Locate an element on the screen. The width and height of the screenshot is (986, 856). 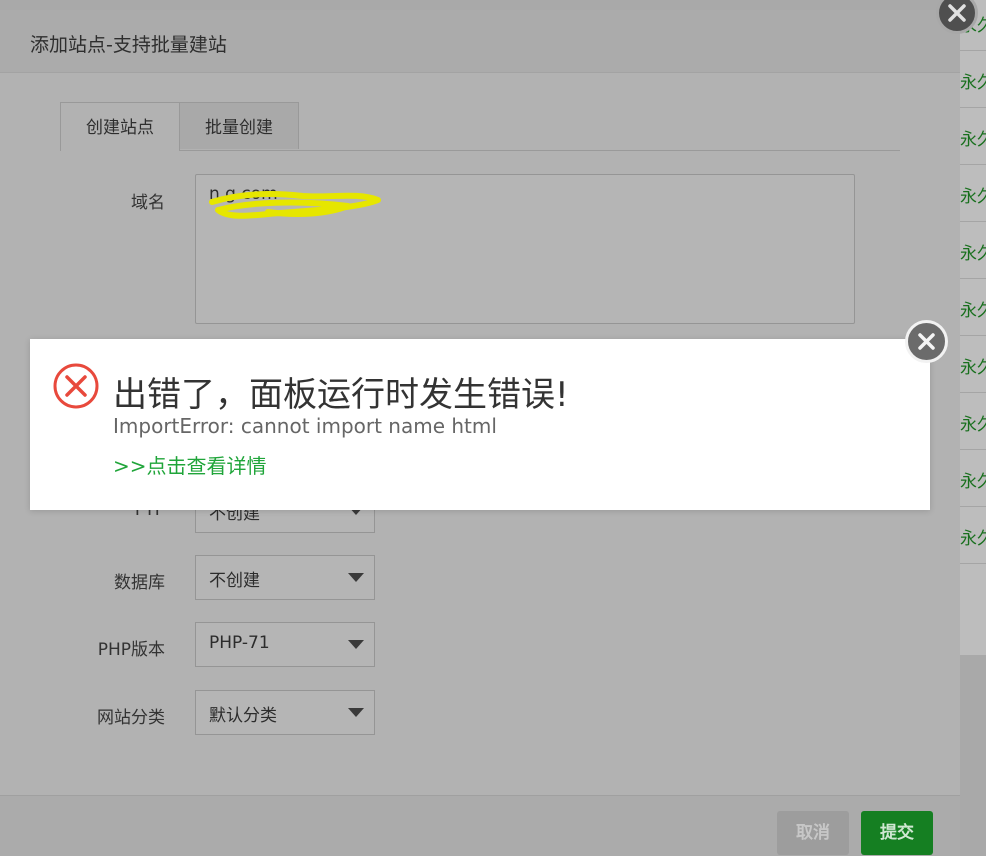
database-value: 不创建 is located at coordinates (234, 581).